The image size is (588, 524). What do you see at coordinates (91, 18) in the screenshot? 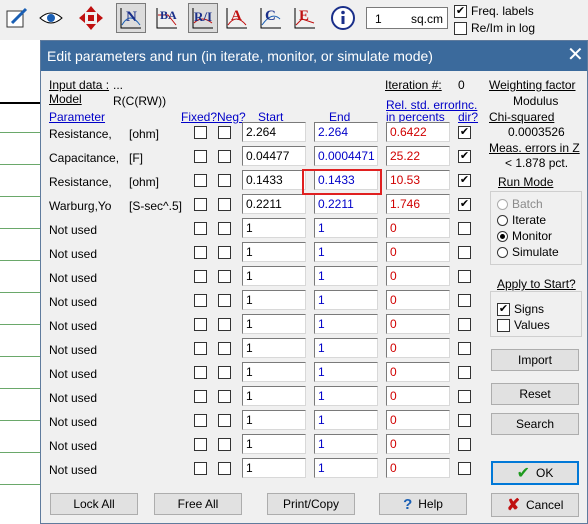
I see `move-arrows-icon` at bounding box center [91, 18].